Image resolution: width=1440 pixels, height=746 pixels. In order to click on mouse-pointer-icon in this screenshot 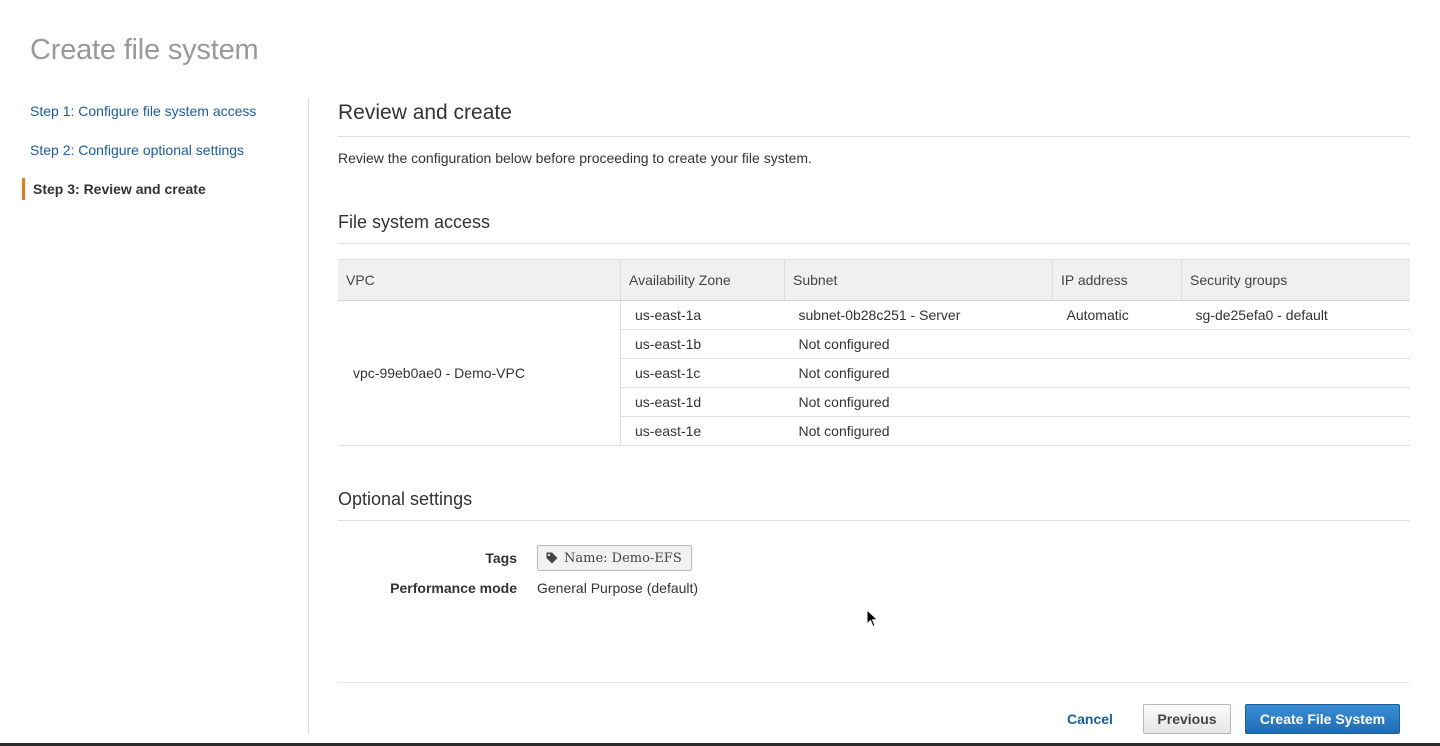, I will do `click(872, 618)`.